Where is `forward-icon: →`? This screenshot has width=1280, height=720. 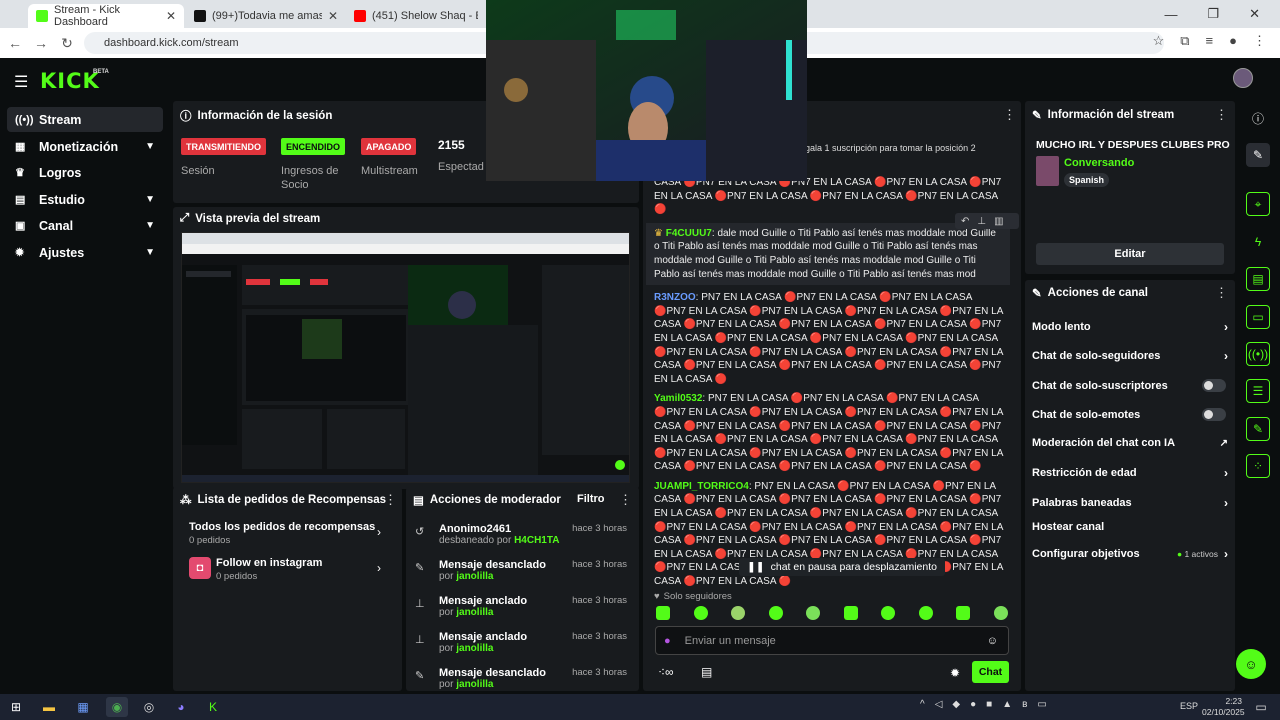 forward-icon: → is located at coordinates (41, 43).